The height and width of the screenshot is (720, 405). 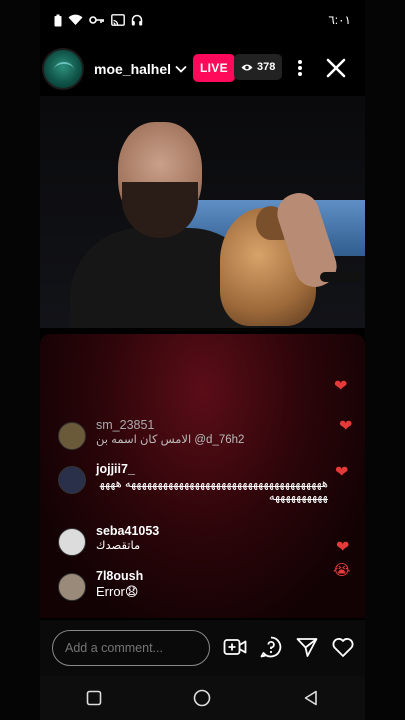 I want to click on add-video-icon, so click(x=235, y=647).